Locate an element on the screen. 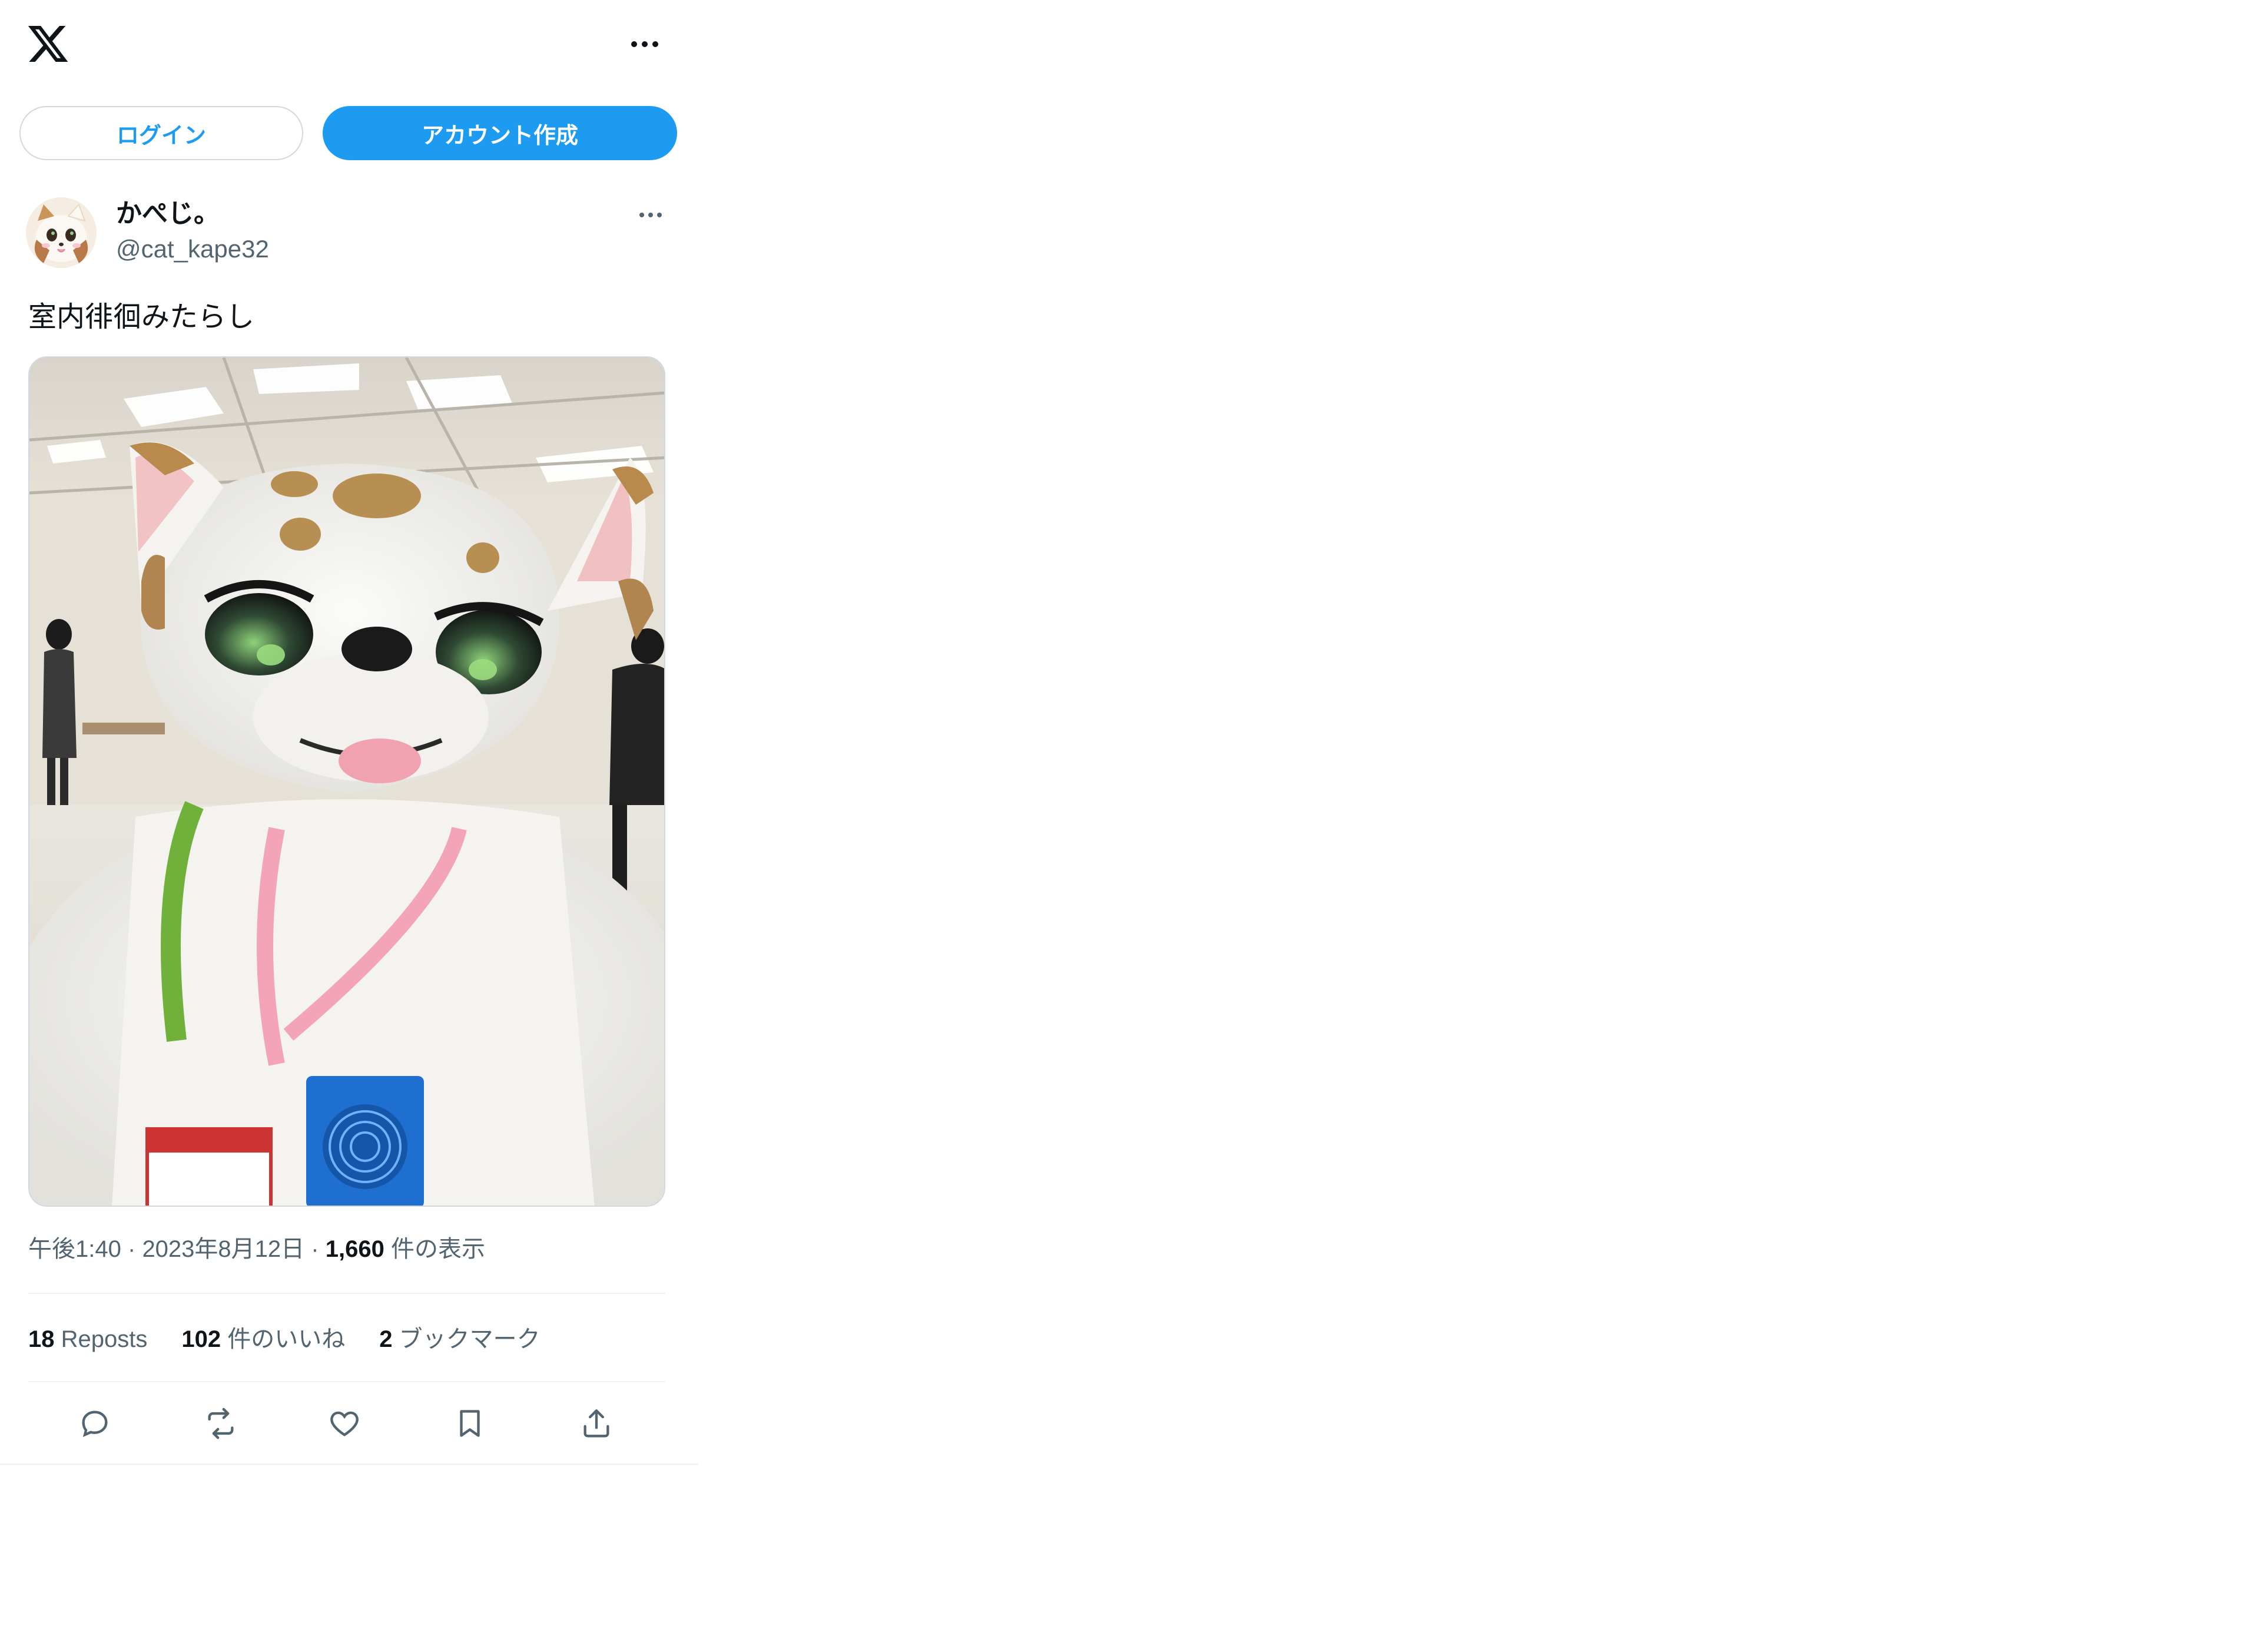  views-label: 件の表示 is located at coordinates (437, 1249).